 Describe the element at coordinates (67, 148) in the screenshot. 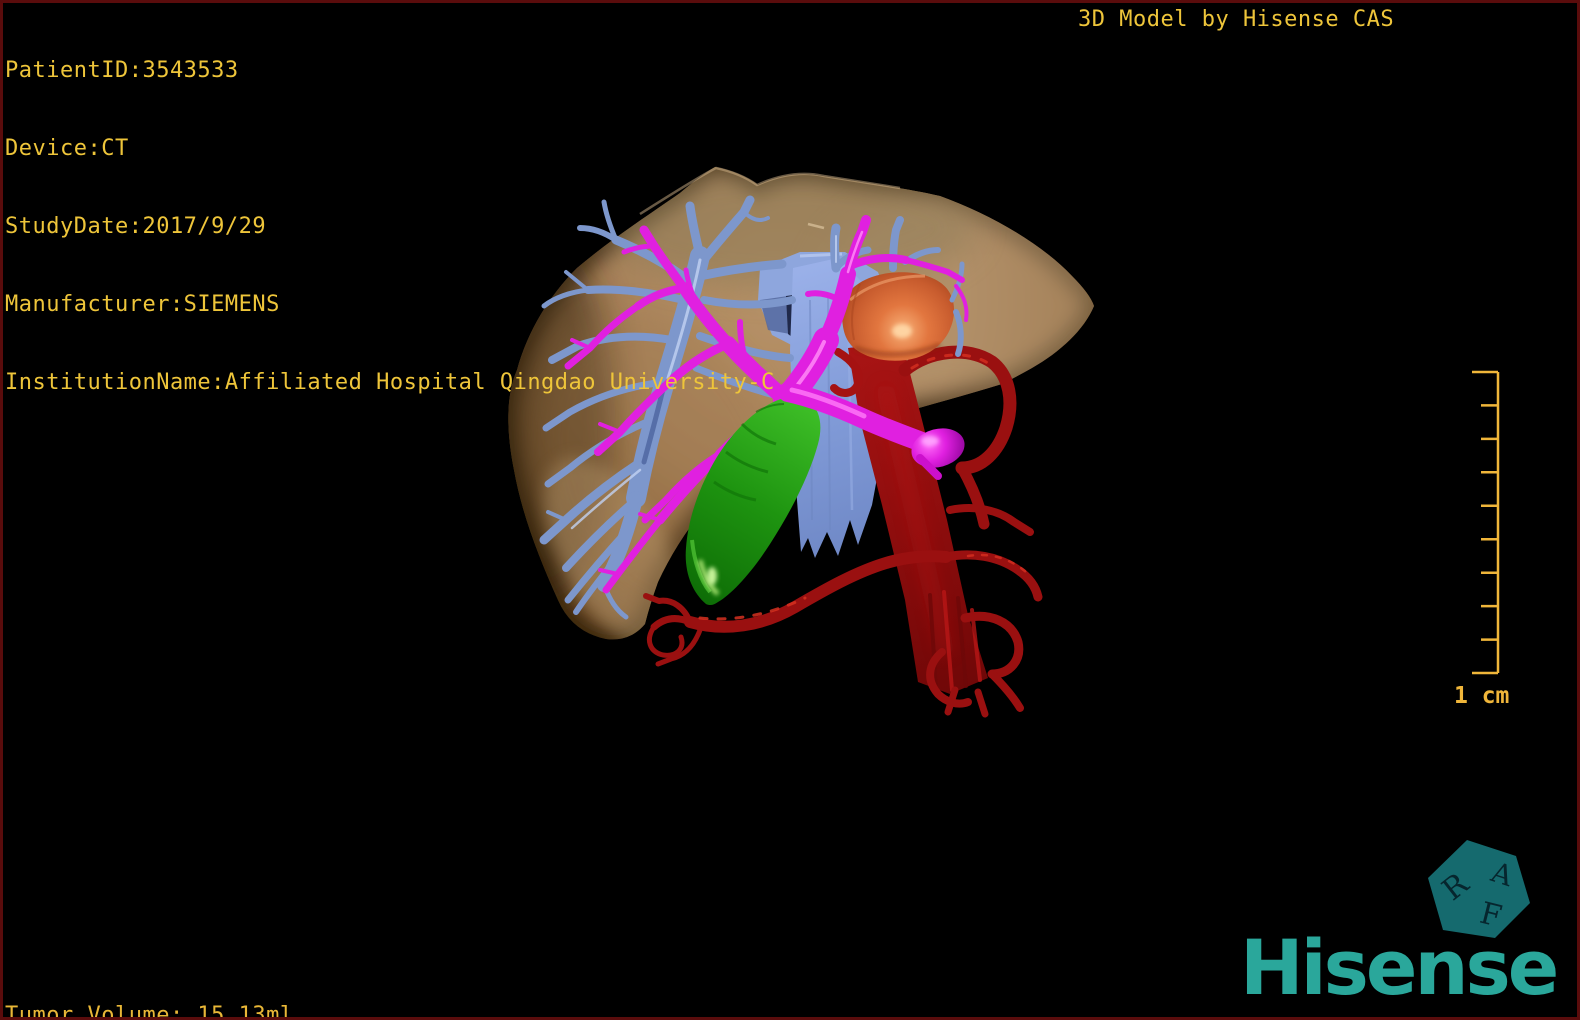

I see `device-line: Device:CT` at that location.